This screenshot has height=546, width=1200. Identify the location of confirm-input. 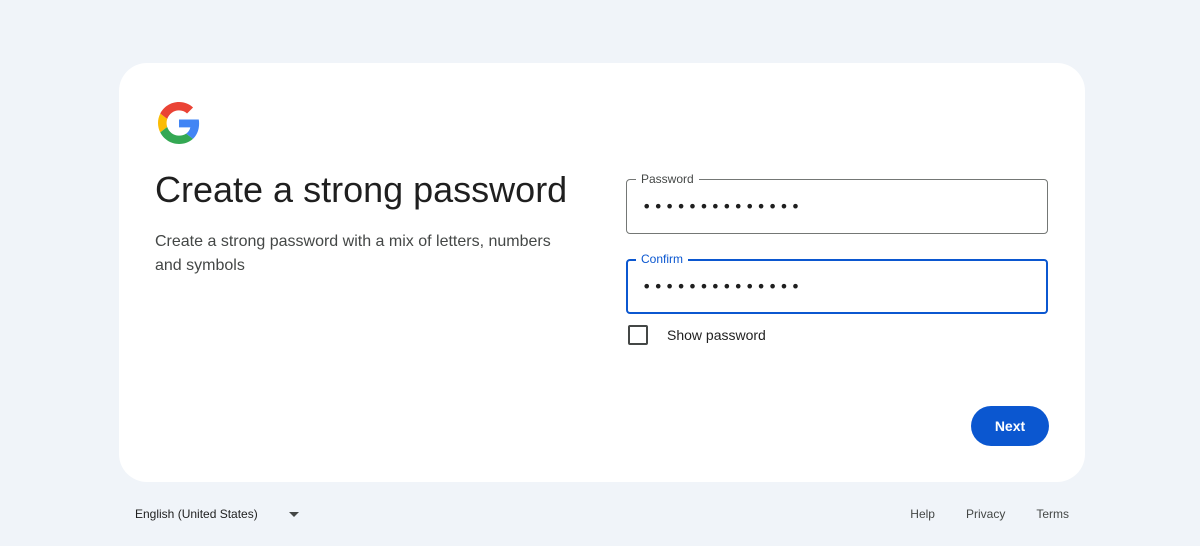
(837, 286).